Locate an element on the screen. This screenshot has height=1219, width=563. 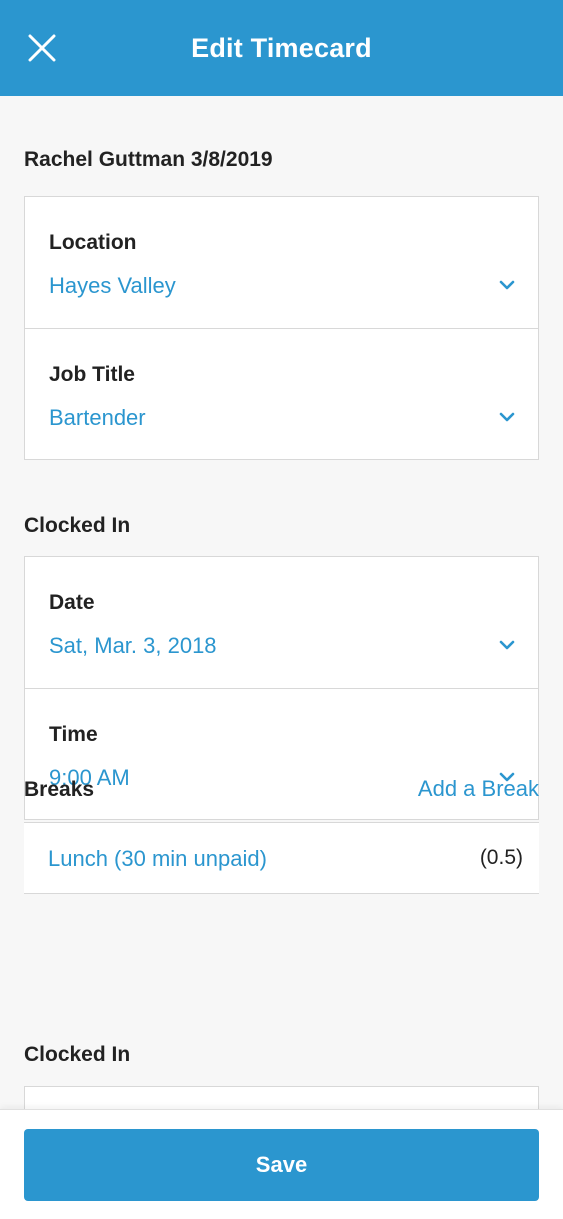
clocked-out-title: Clocked In is located at coordinates (77, 1054).